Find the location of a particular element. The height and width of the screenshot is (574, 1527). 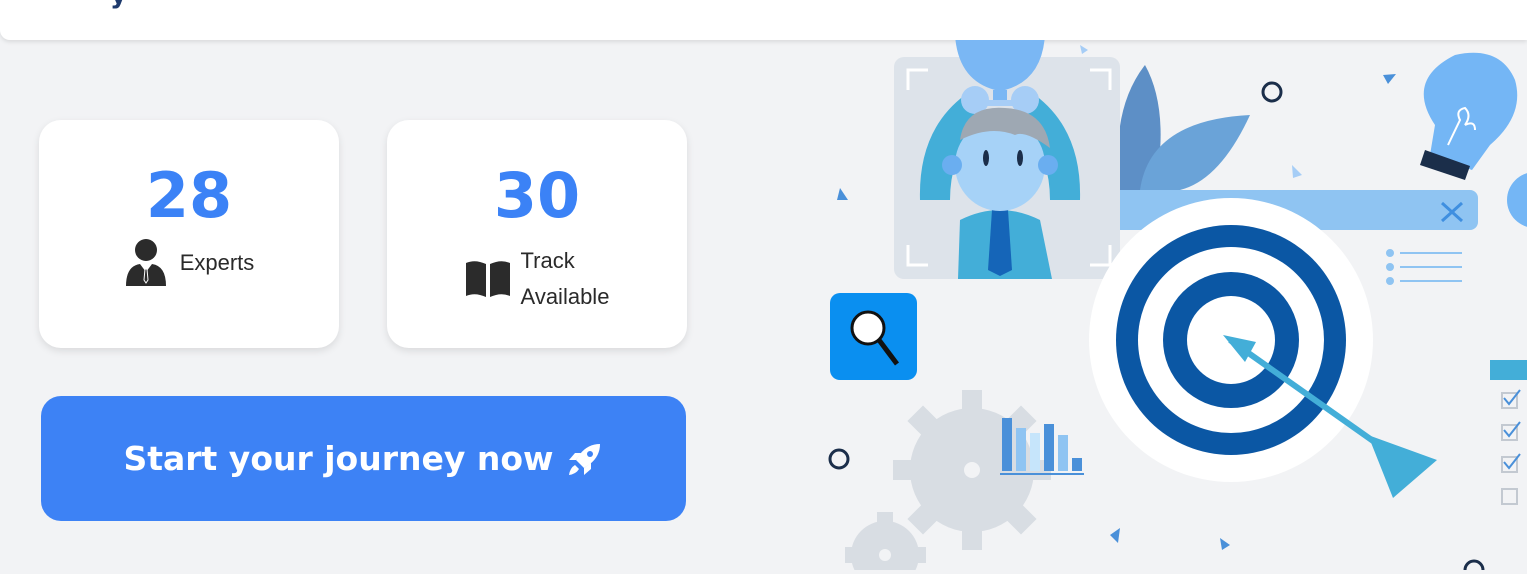

partial-circle-decoration is located at coordinates (1517, 200).